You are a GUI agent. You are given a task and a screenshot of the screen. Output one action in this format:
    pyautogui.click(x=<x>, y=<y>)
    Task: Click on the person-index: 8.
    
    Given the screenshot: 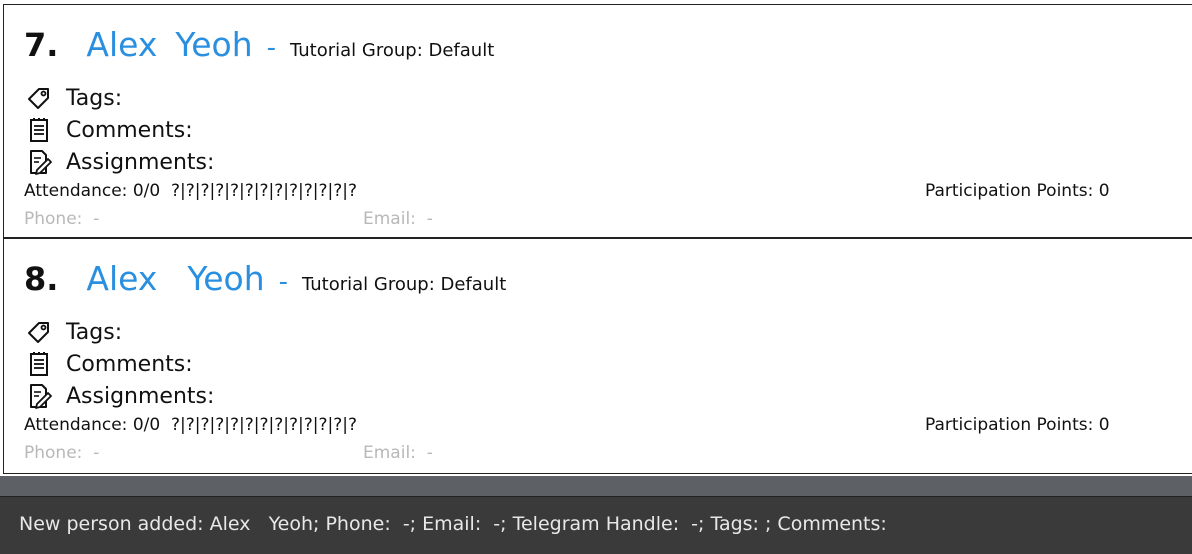 What is the action you would take?
    pyautogui.click(x=41, y=279)
    